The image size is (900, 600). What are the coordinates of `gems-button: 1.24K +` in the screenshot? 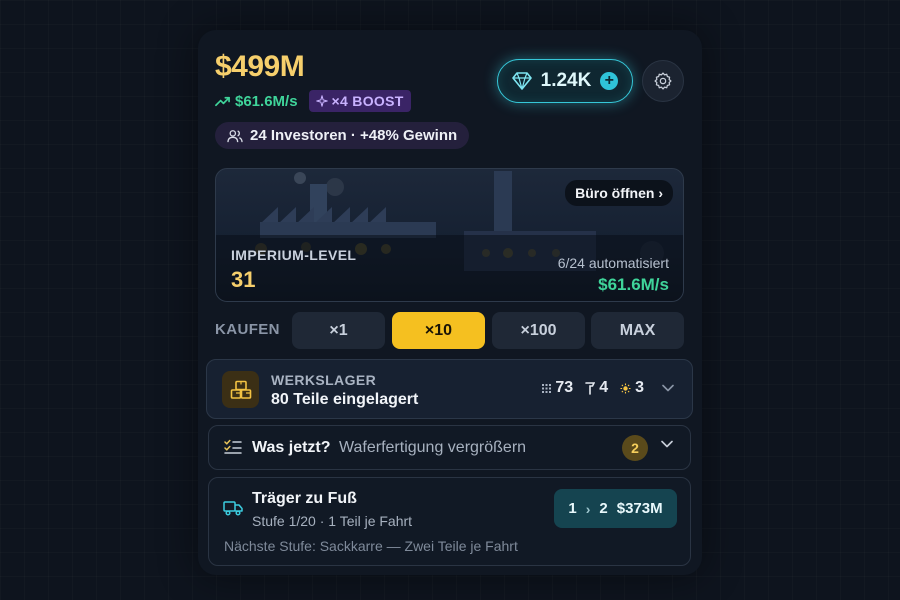 It's located at (565, 81).